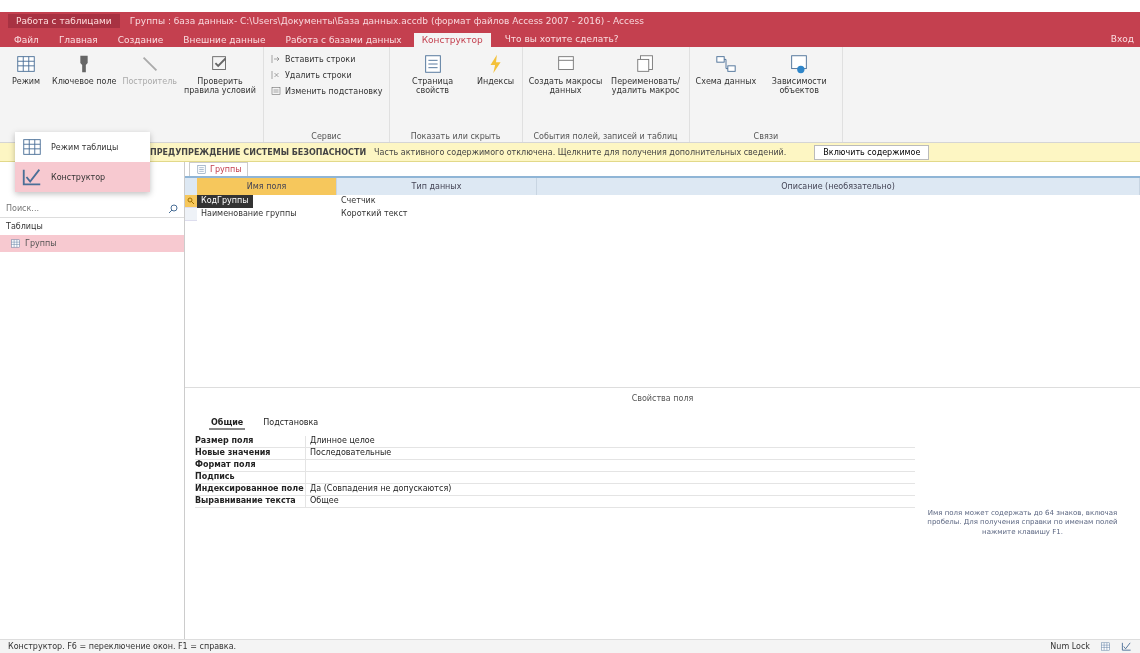  Describe the element at coordinates (246, 501) in the screenshot. I see `property-name: Выравнивание текста` at that location.